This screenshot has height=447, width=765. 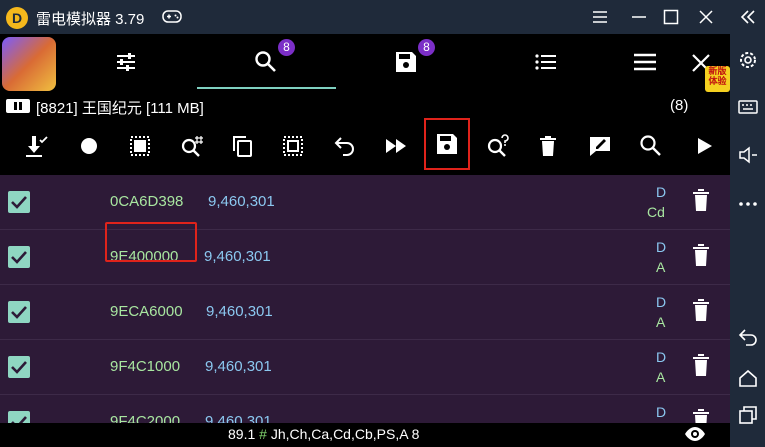 I want to click on status-bar: 89.1 # Jh,Ch,Ca,Cd,Cb,PS,A 8, so click(x=365, y=435).